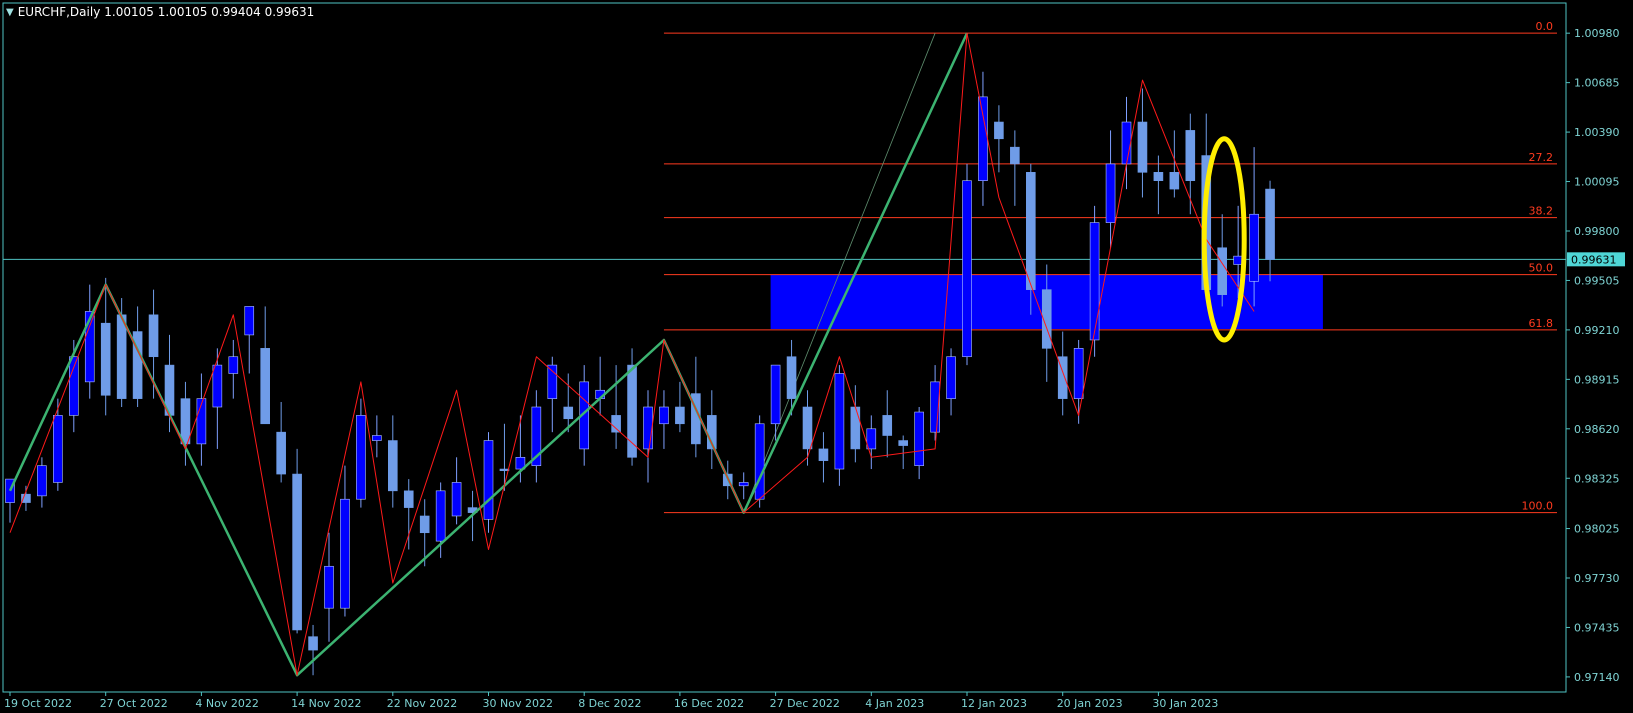  I want to click on x-tick-label: 19 Oct 2022, so click(38, 703).